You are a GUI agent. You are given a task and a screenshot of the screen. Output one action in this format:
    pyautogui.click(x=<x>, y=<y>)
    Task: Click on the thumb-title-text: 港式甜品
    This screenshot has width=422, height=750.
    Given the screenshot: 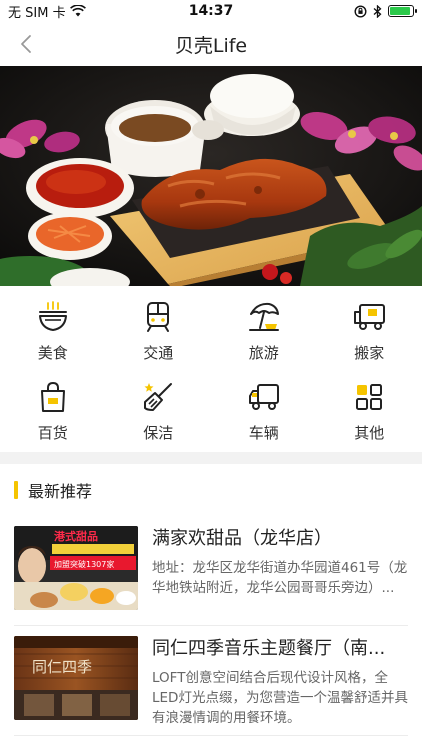 What is the action you would take?
    pyautogui.click(x=76, y=536)
    